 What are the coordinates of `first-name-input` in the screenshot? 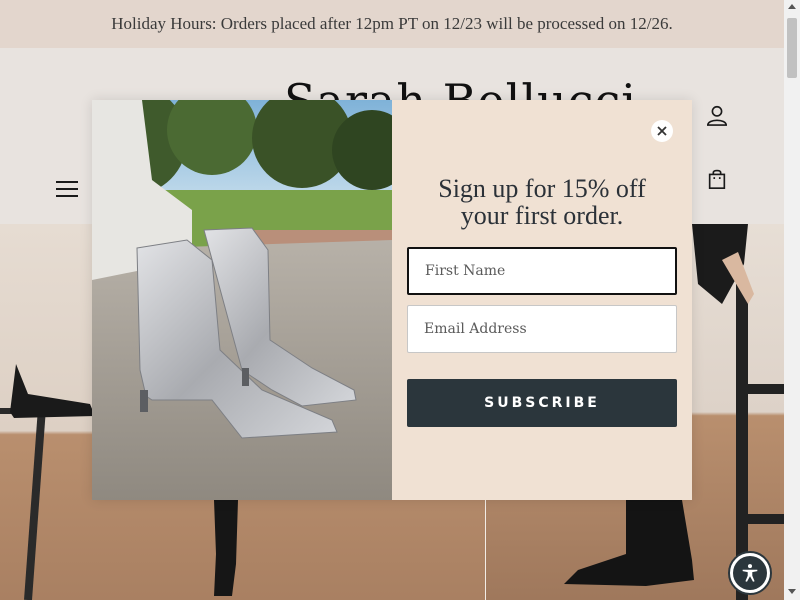 It's located at (542, 271).